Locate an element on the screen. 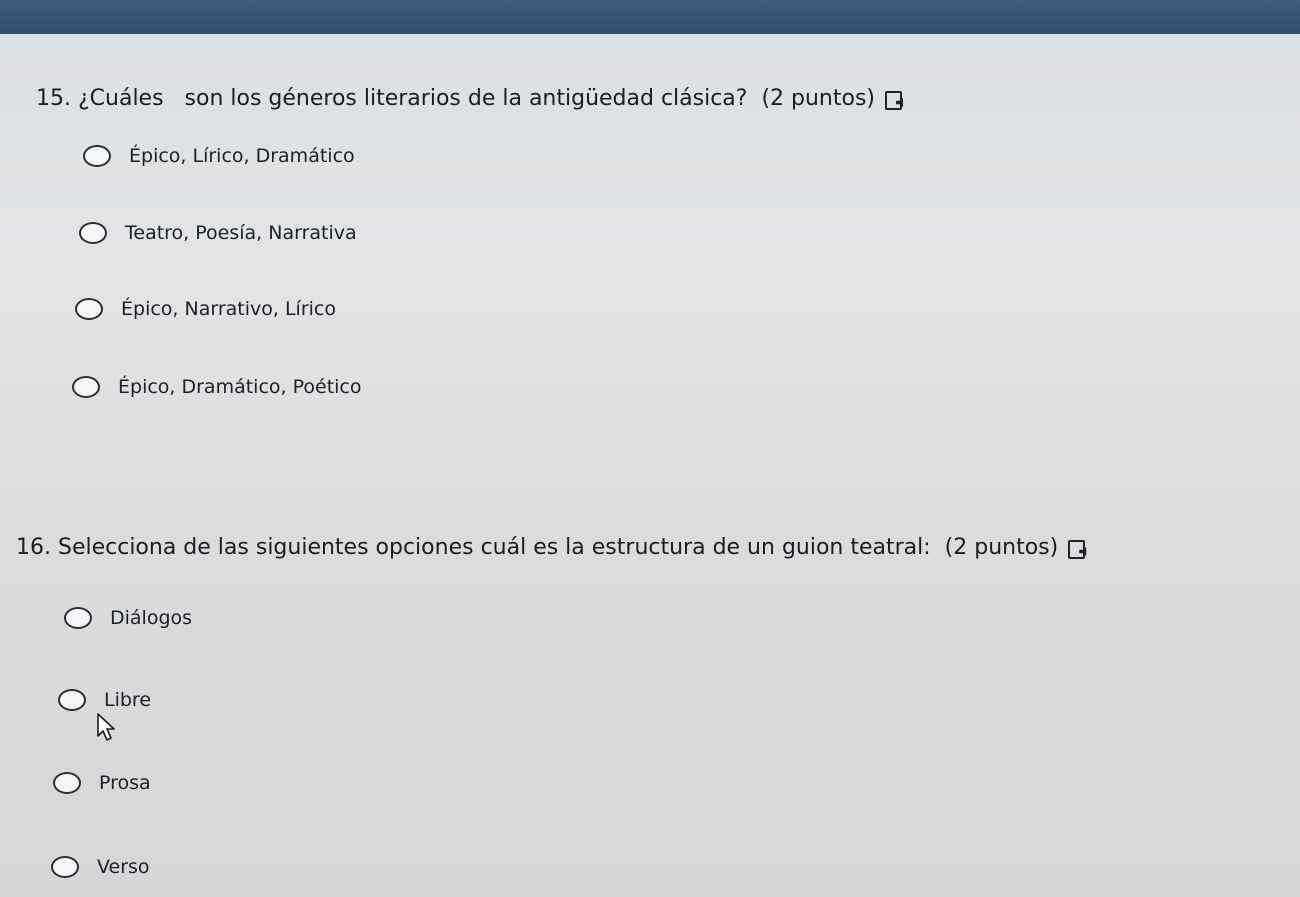 This screenshot has width=1300, height=897. option-label: Teatro, Poesía, Narrativa is located at coordinates (241, 233).